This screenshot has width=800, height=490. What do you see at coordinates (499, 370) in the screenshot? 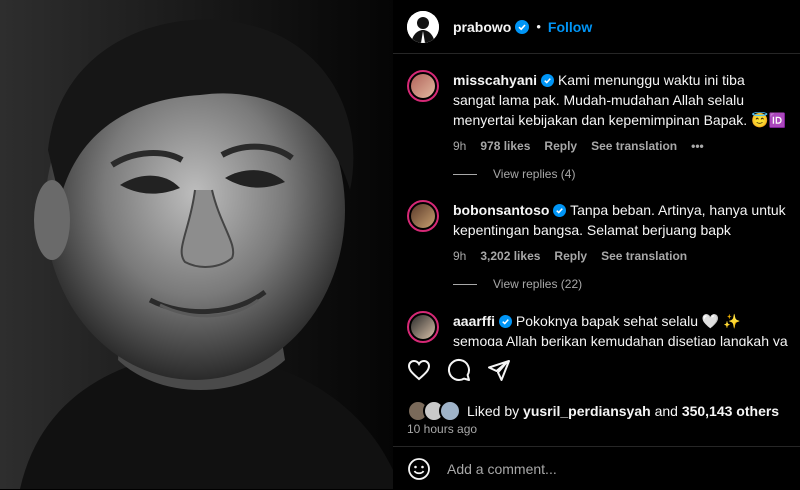
I see `share-send-icon` at bounding box center [499, 370].